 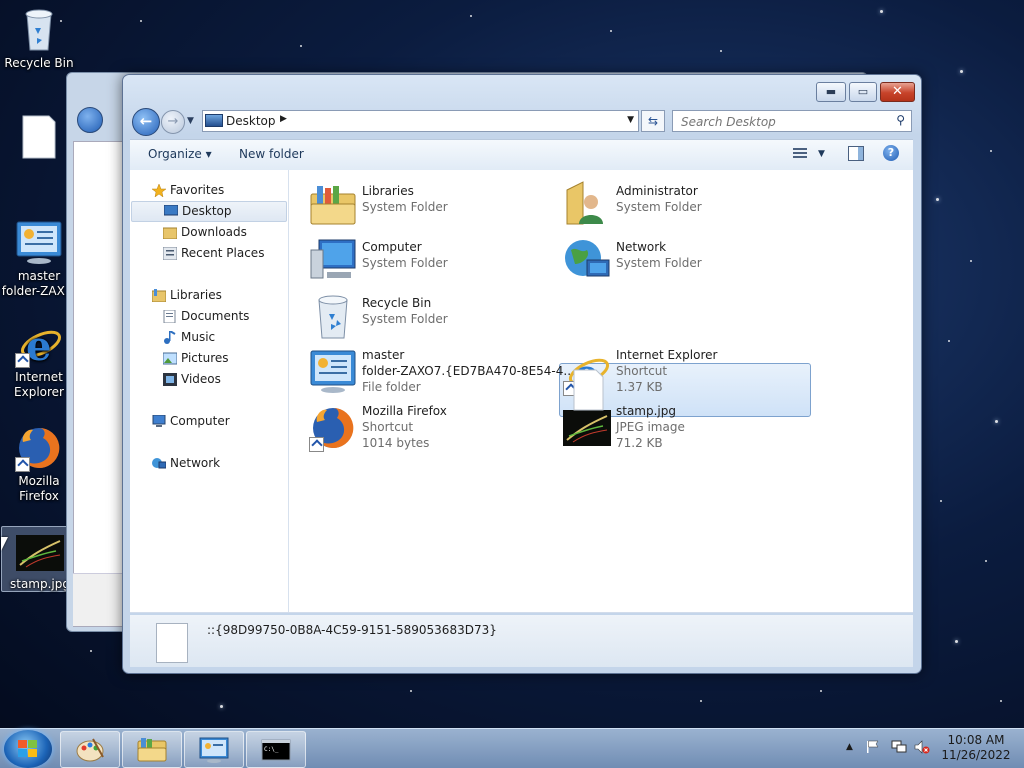 What do you see at coordinates (587, 204) in the screenshot?
I see `user-folder-icon` at bounding box center [587, 204].